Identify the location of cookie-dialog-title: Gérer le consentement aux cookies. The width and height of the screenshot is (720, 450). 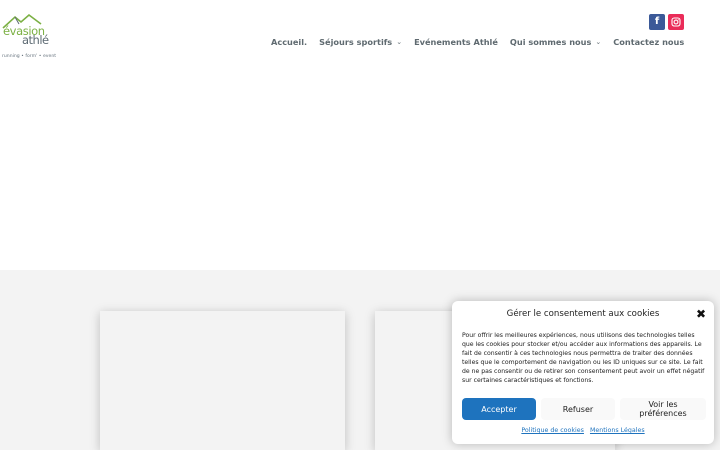
(583, 314).